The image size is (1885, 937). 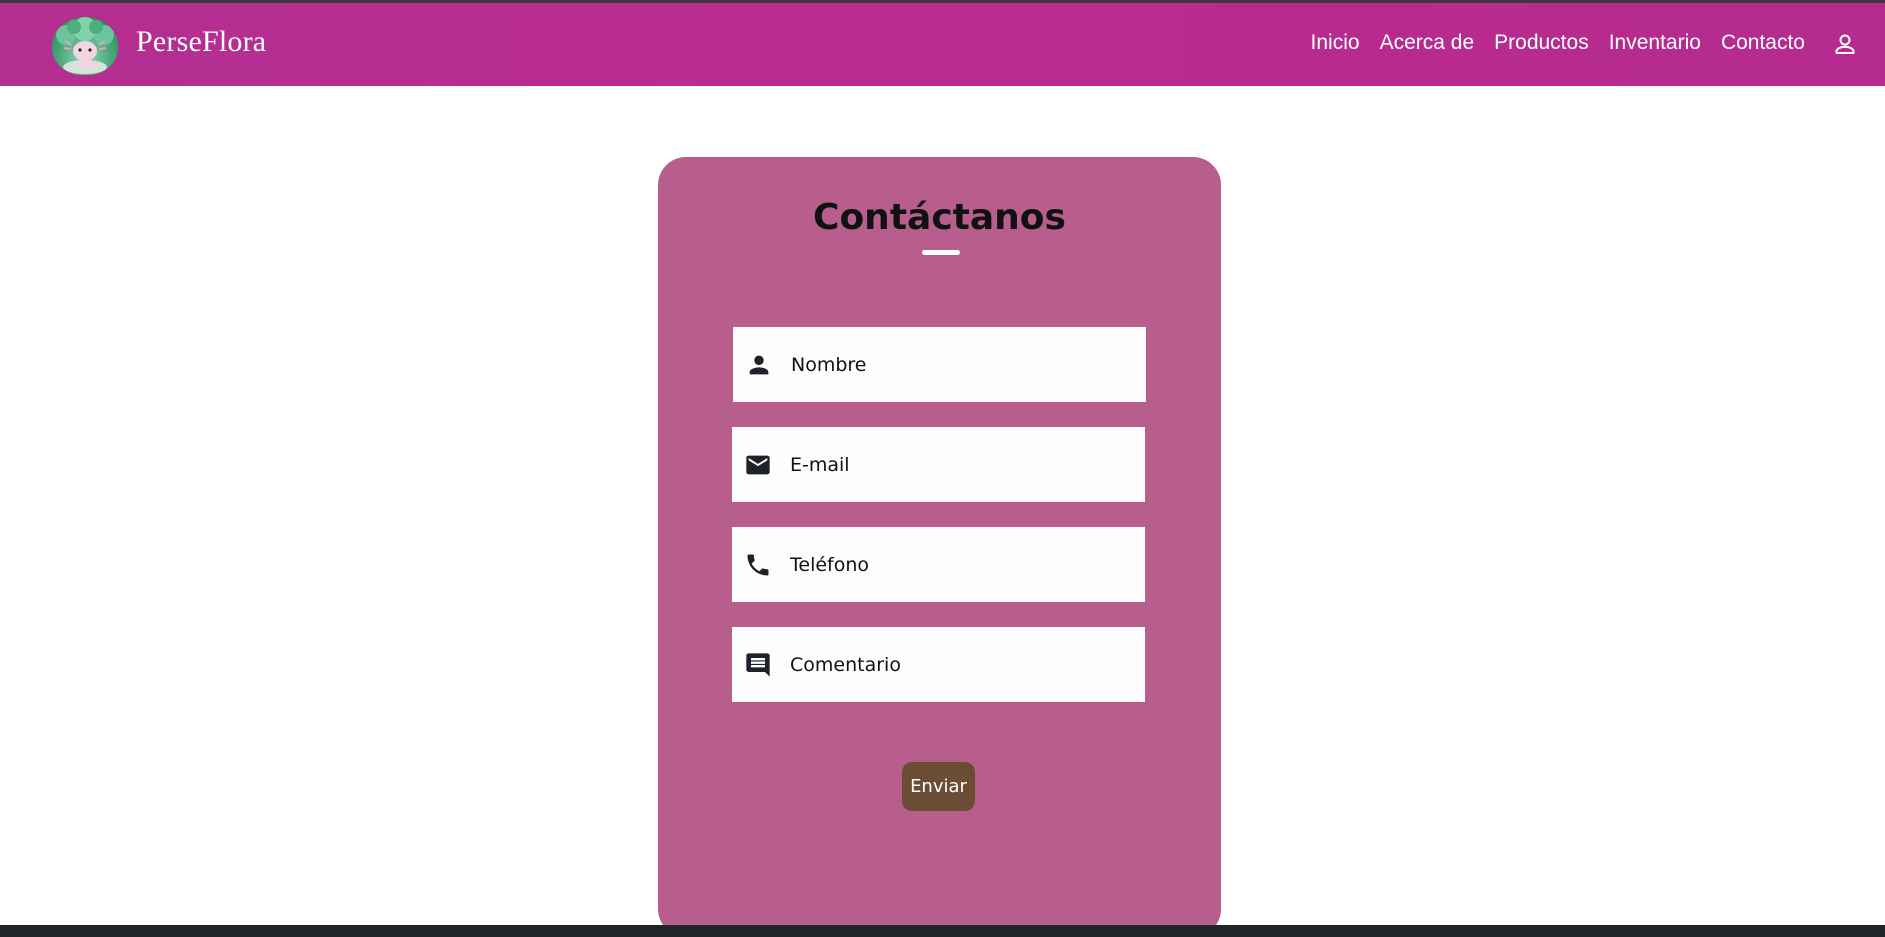 I want to click on title-underline, so click(x=941, y=252).